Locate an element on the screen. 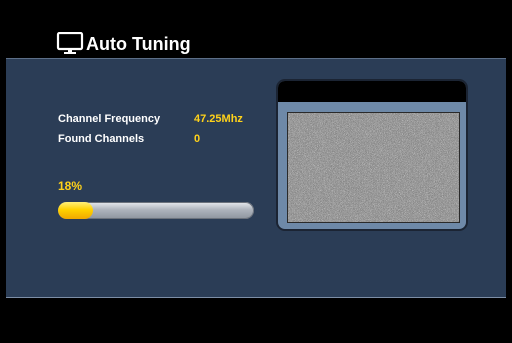 The height and width of the screenshot is (343, 512). static-noise-screen is located at coordinates (373, 167).